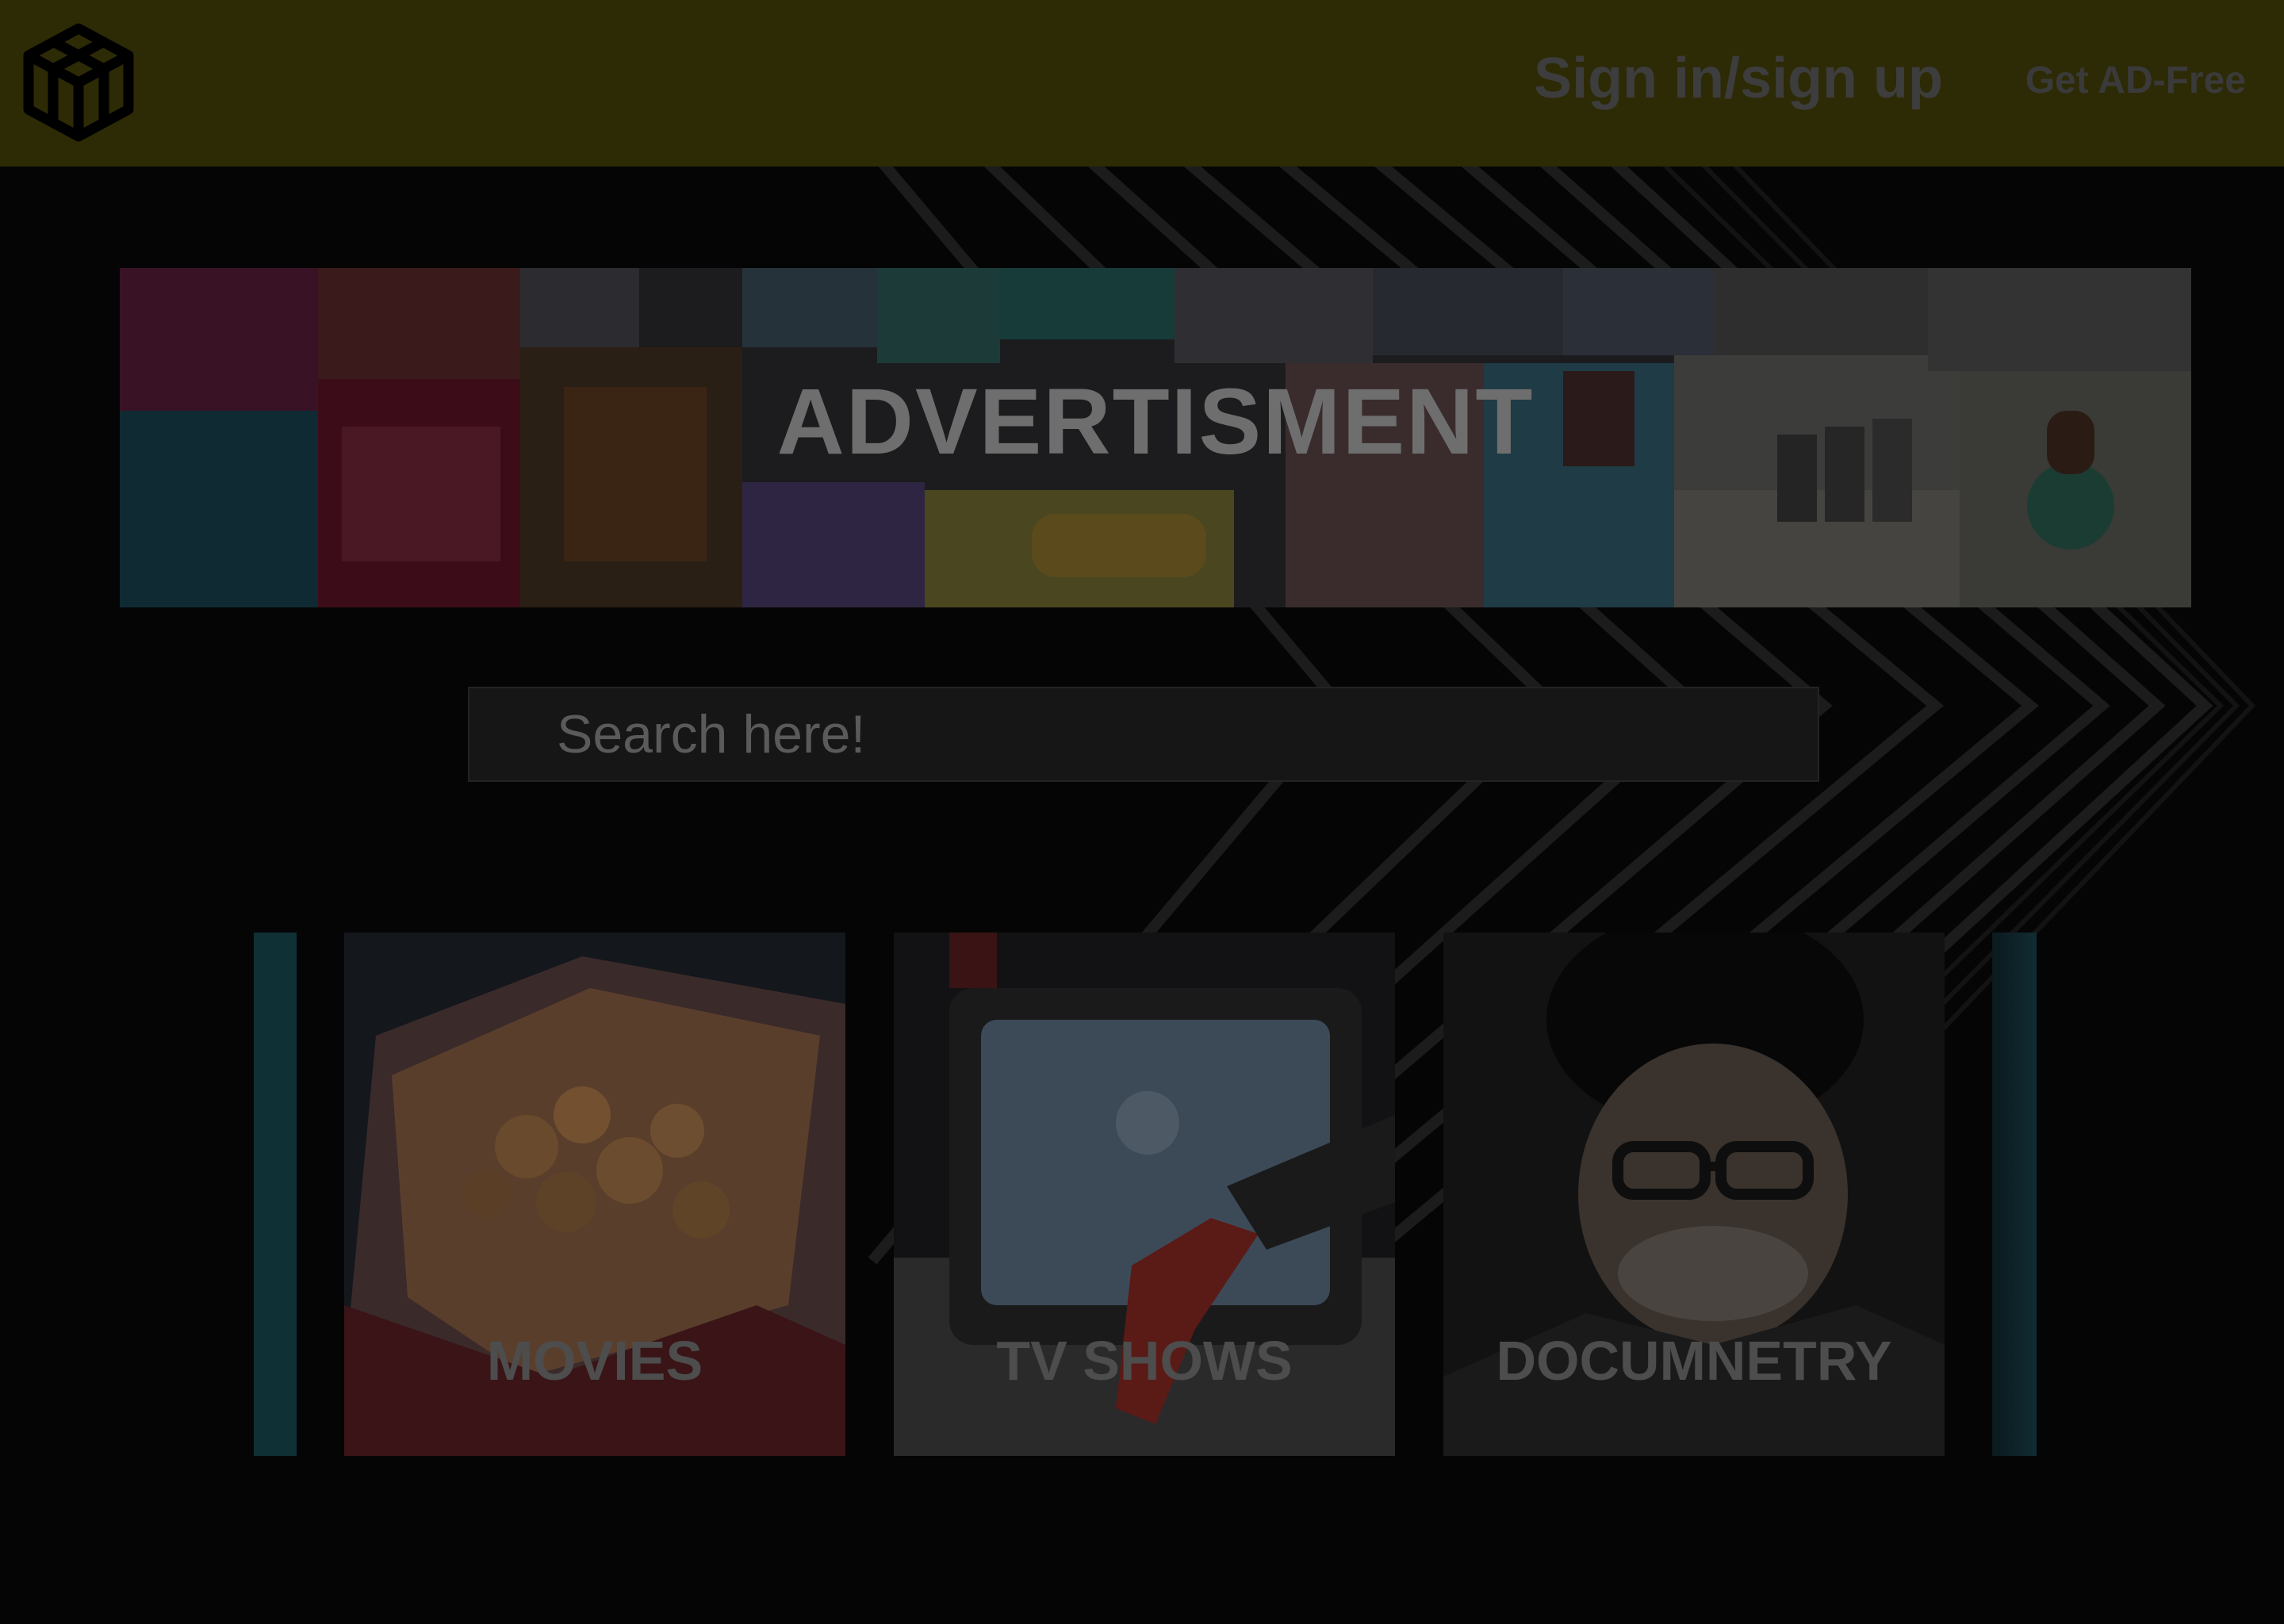 This screenshot has height=1624, width=2284. Describe the element at coordinates (1694, 1194) in the screenshot. I see `category-card-documentary: DOCUMNETRY` at that location.